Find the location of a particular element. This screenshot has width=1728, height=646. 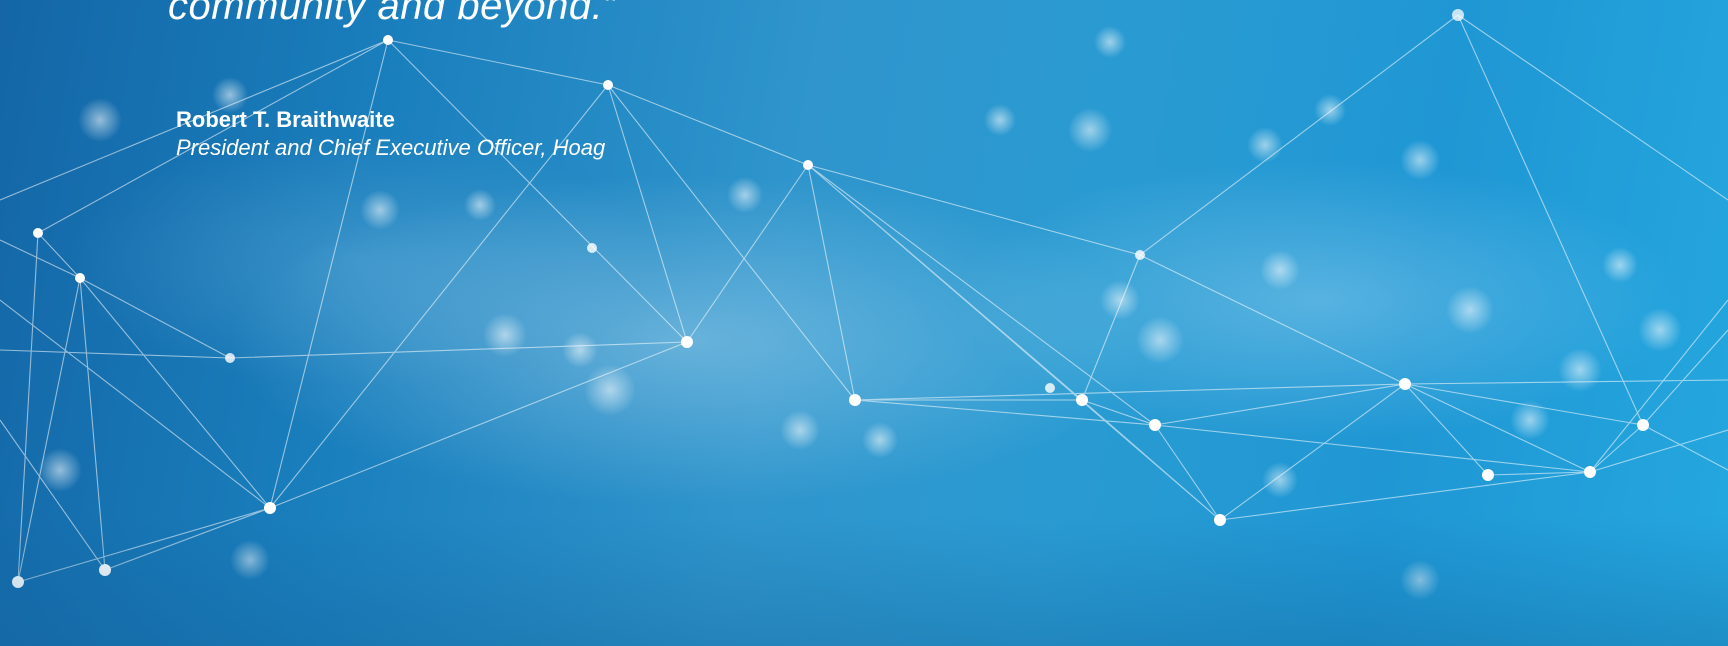

author-name: Robert T. Braithwaite is located at coordinates (285, 119).